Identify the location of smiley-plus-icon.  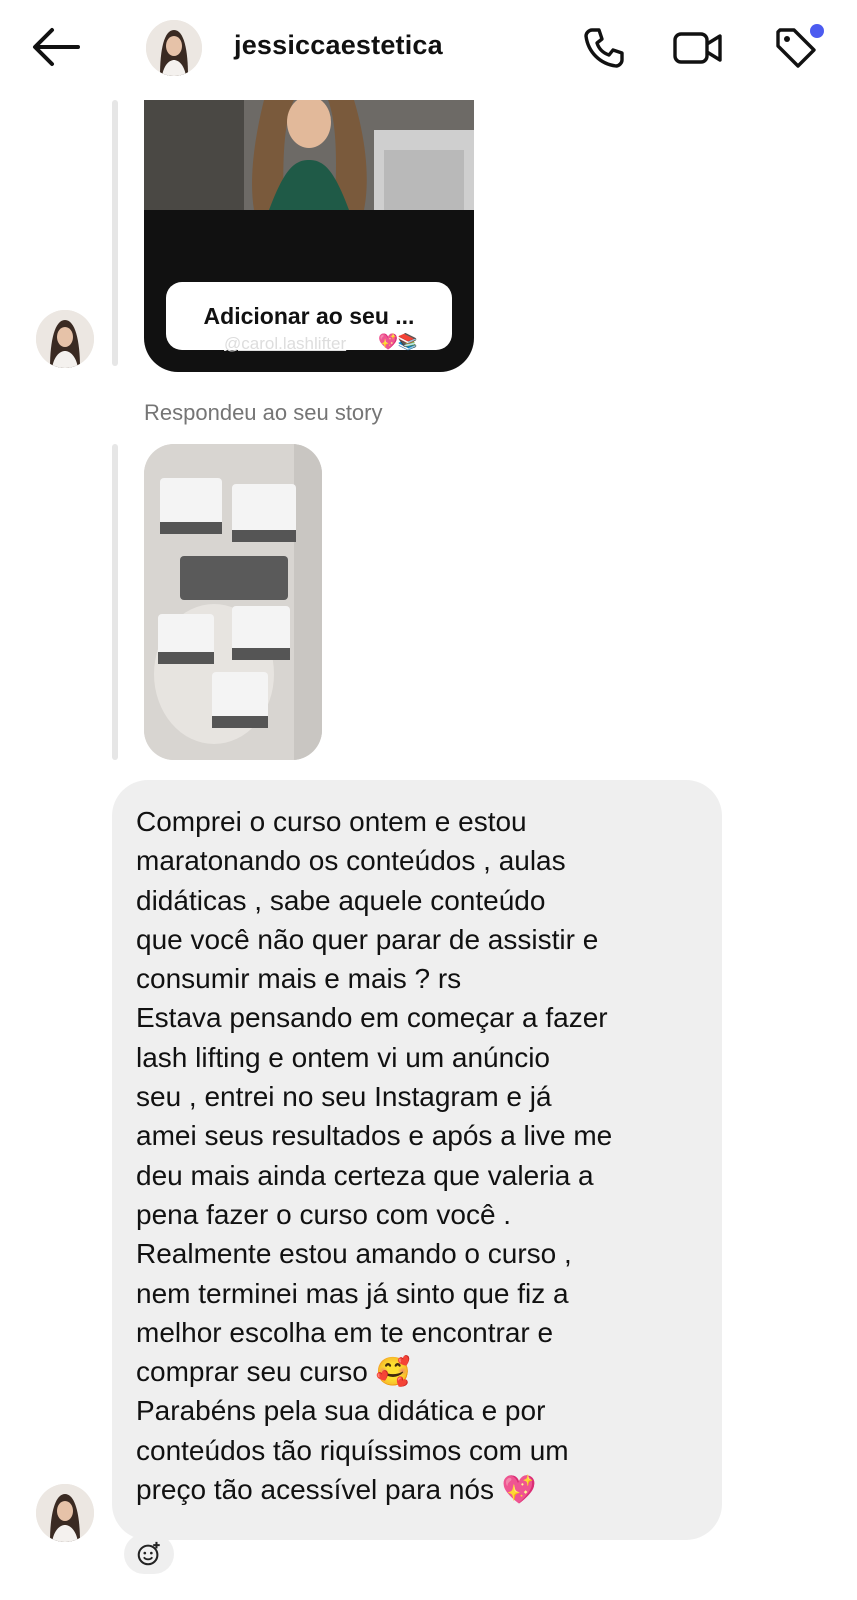
(148, 1553).